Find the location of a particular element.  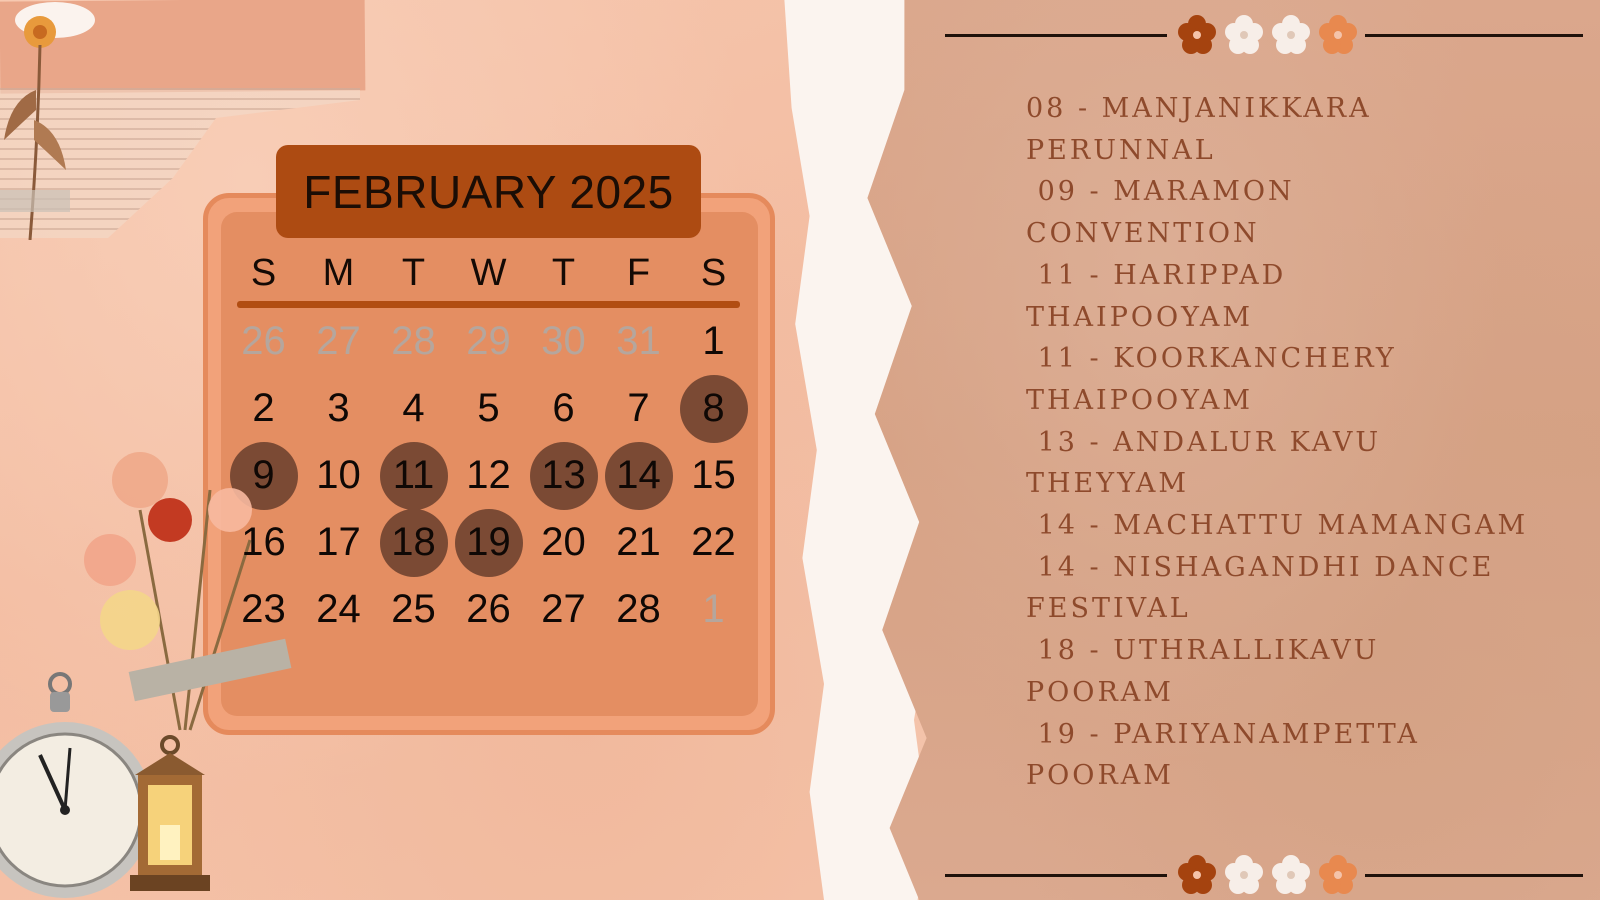

calendar-day: 10 is located at coordinates (338, 475).